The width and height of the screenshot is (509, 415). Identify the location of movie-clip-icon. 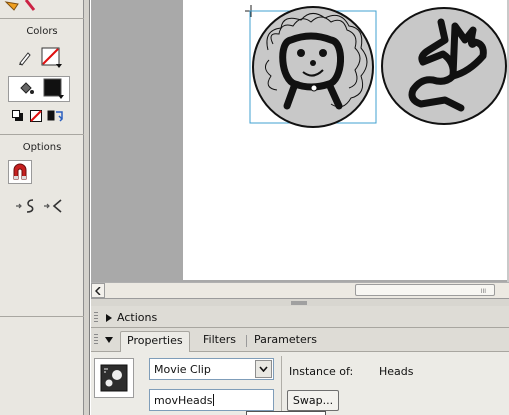
(114, 378).